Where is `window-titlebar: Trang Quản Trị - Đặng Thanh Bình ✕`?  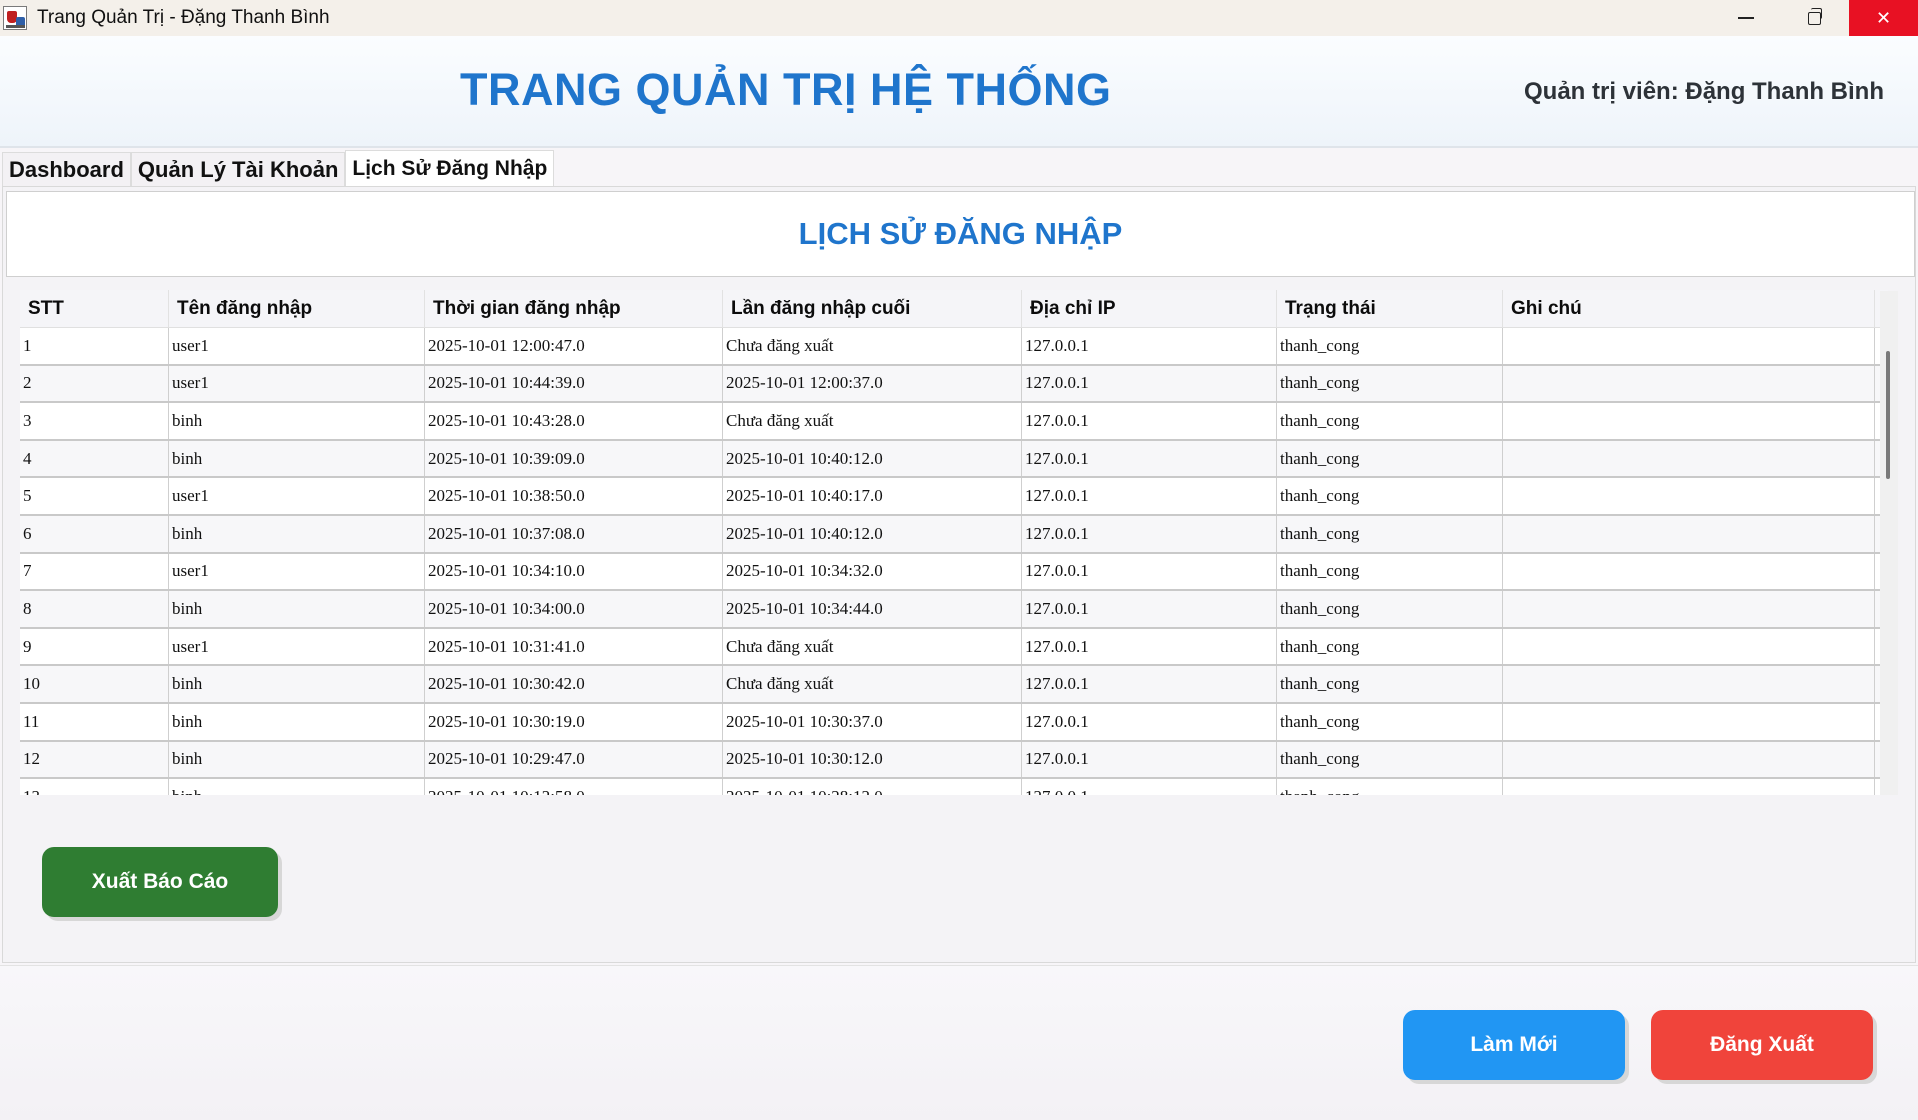
window-titlebar: Trang Quản Trị - Đặng Thanh Bình ✕ is located at coordinates (959, 18).